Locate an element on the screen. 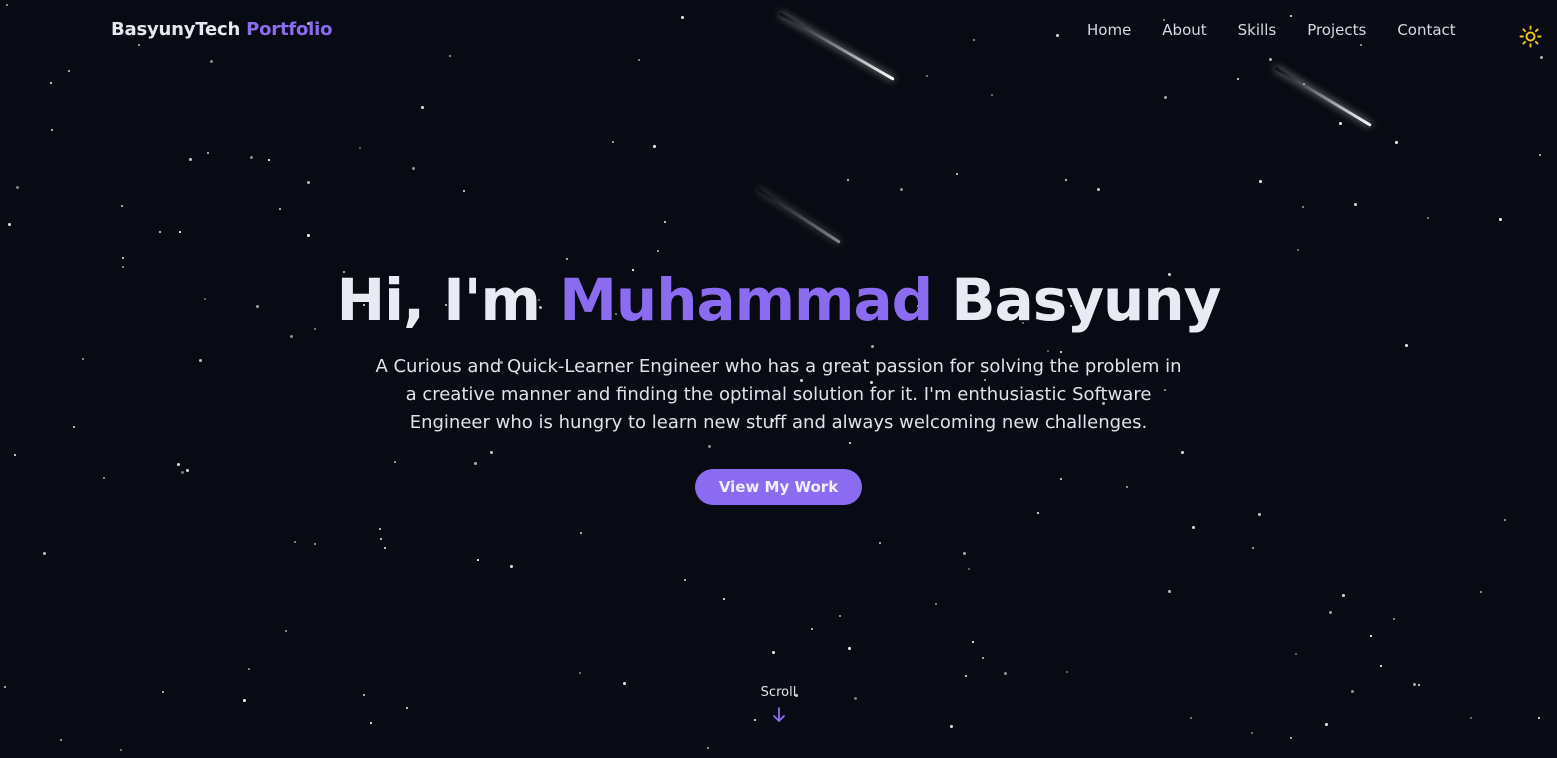 Image resolution: width=1557 pixels, height=758 pixels. brand-accent: Portfolio is located at coordinates (289, 29).